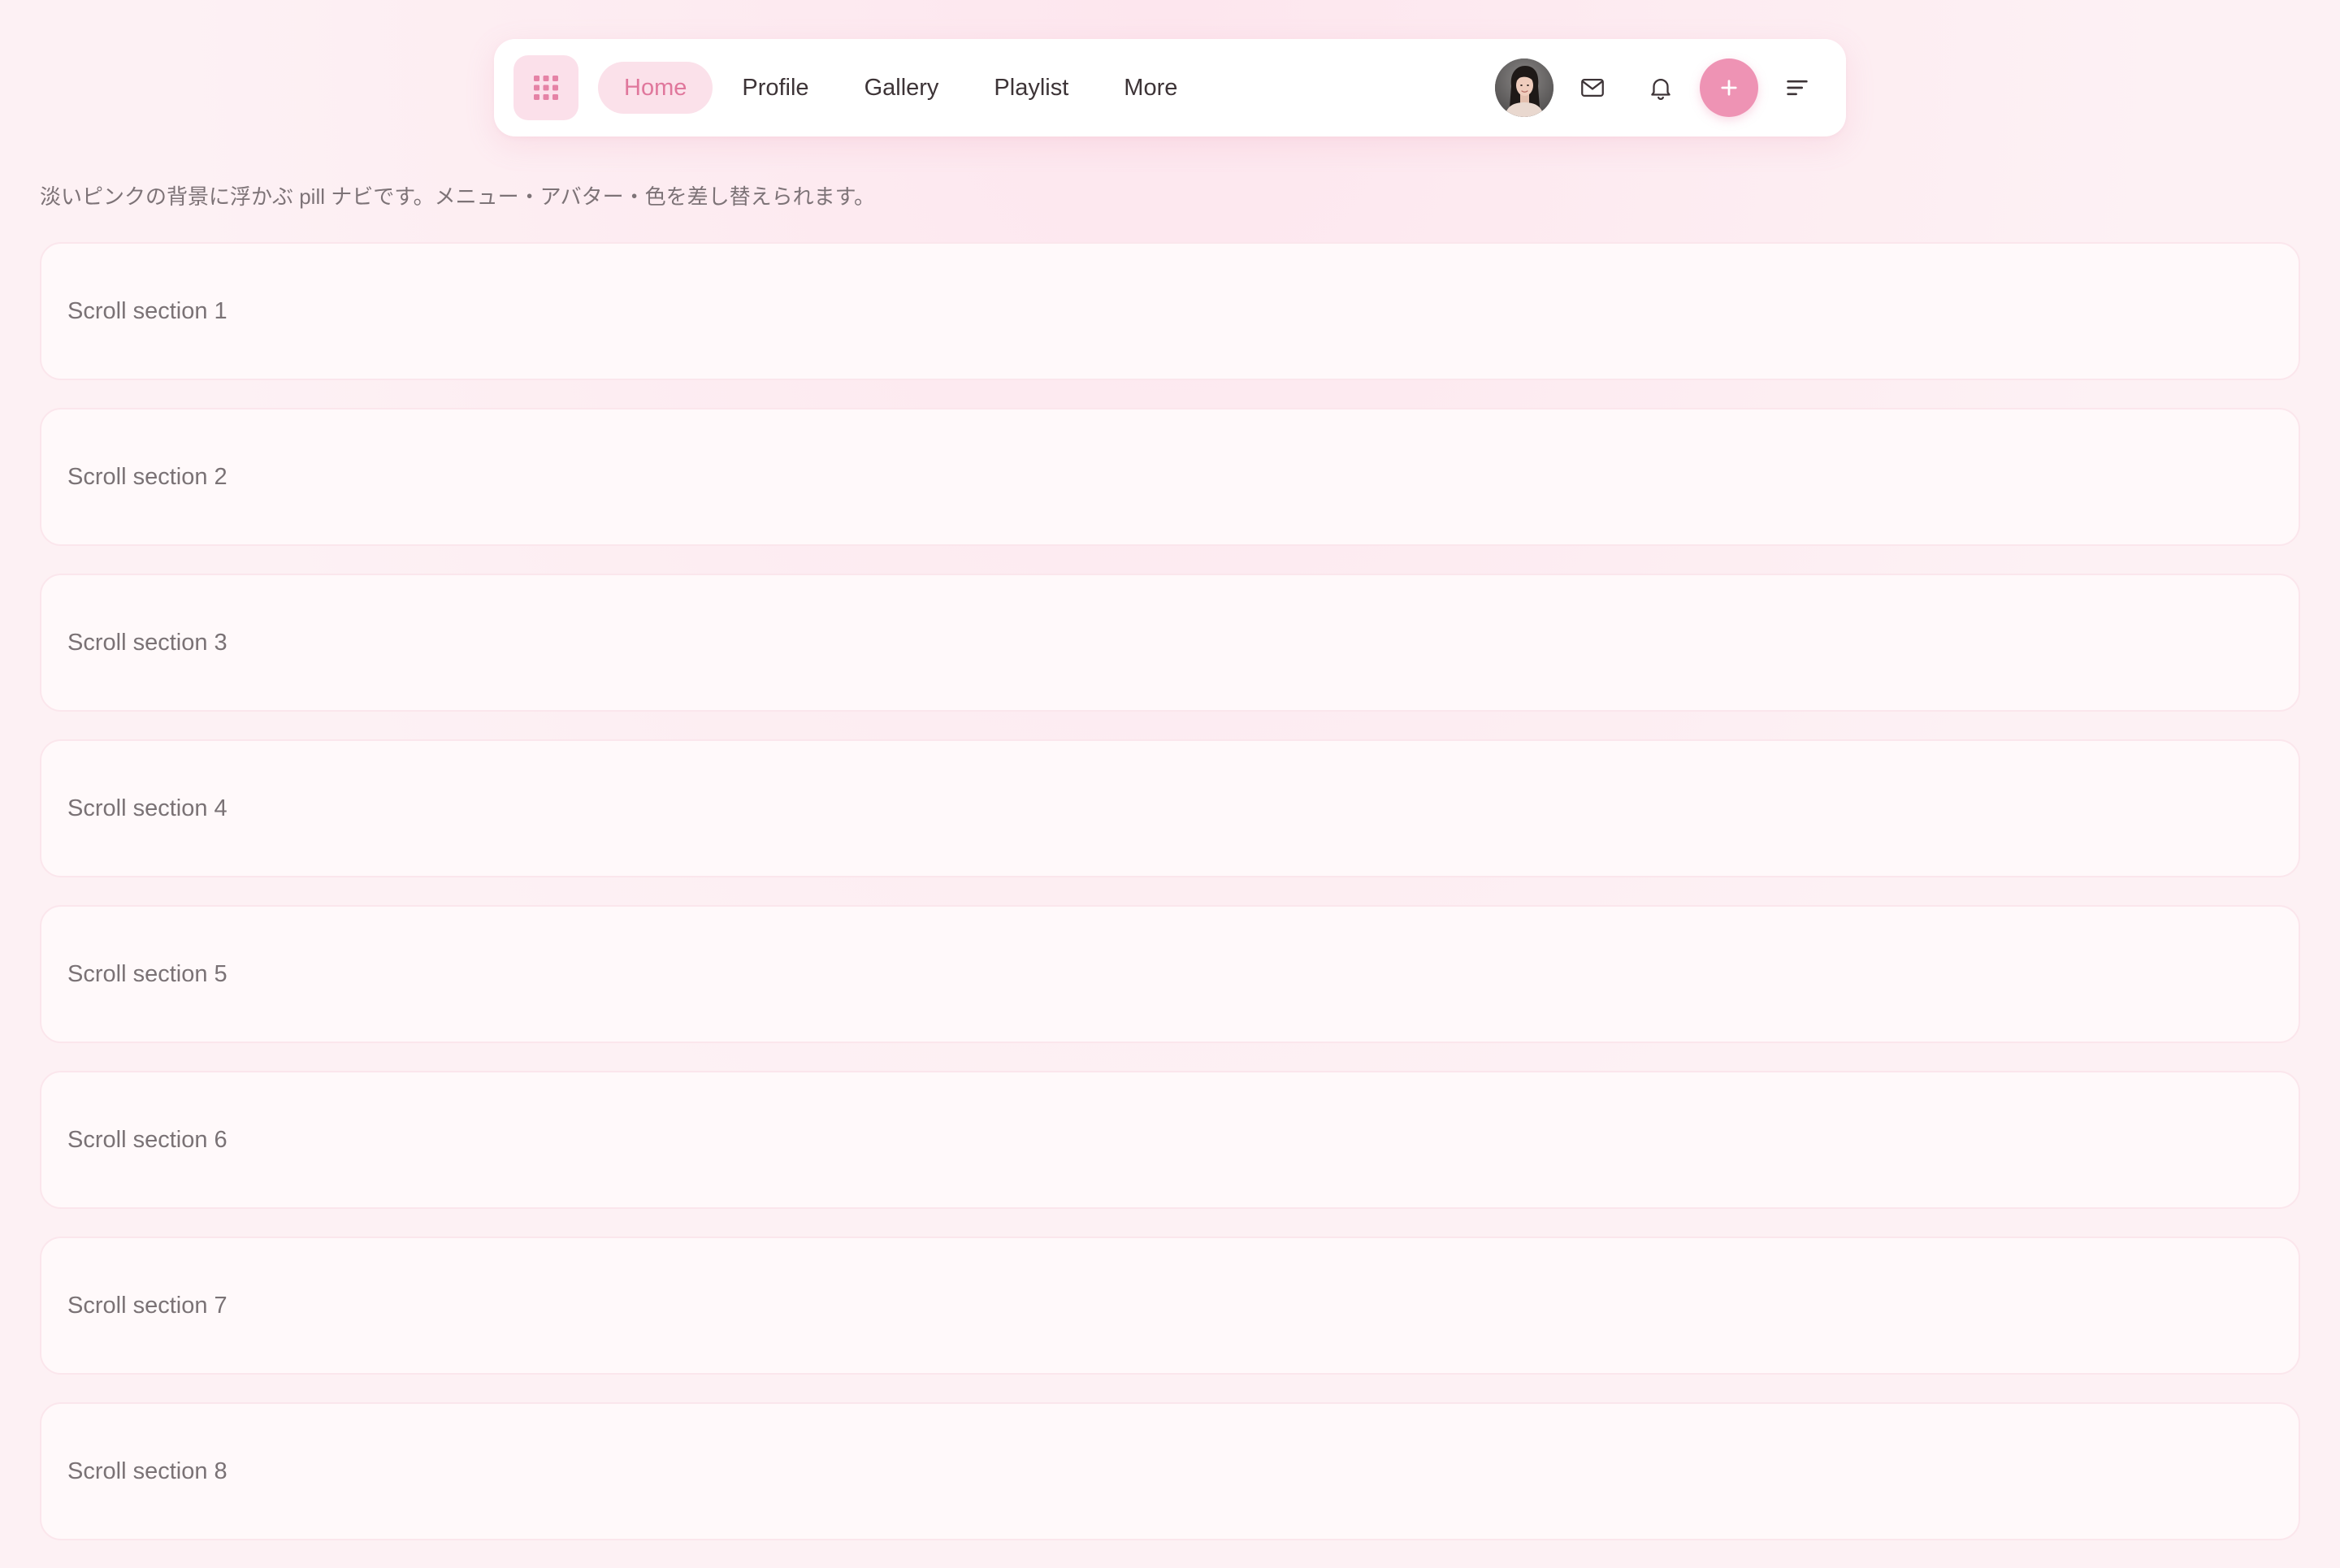 This screenshot has width=2340, height=1568. I want to click on nav-links: Home Profile Gallery Playlist More, so click(903, 88).